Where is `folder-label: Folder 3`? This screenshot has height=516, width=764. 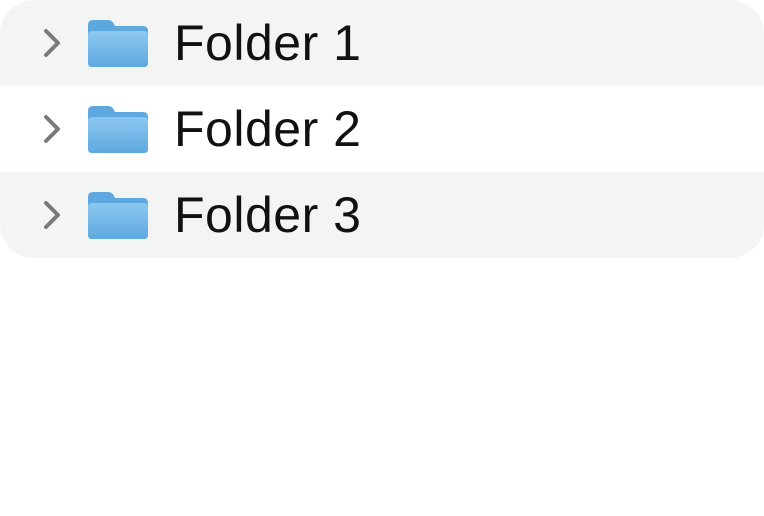 folder-label: Folder 3 is located at coordinates (268, 215).